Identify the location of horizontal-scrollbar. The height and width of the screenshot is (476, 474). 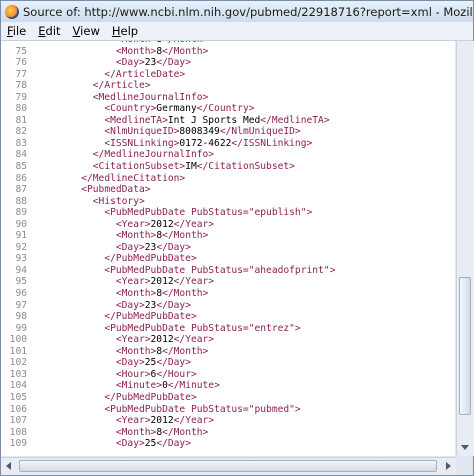
(228, 466).